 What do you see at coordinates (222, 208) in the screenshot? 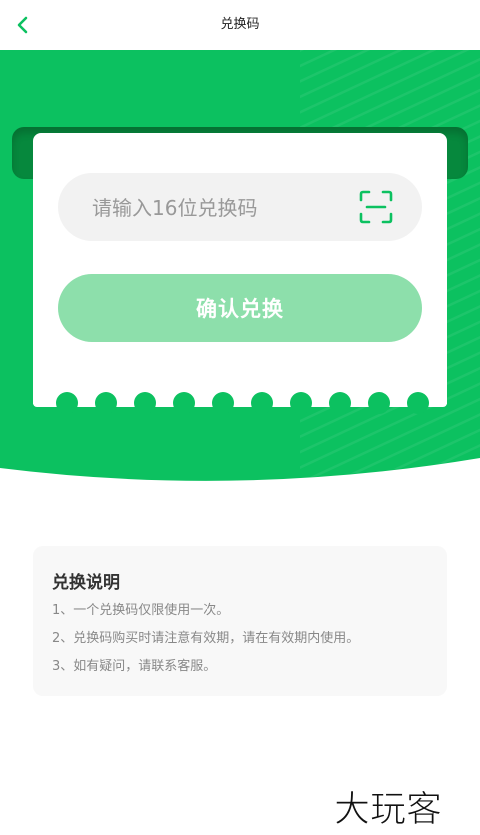
I see `redeem-code-input` at bounding box center [222, 208].